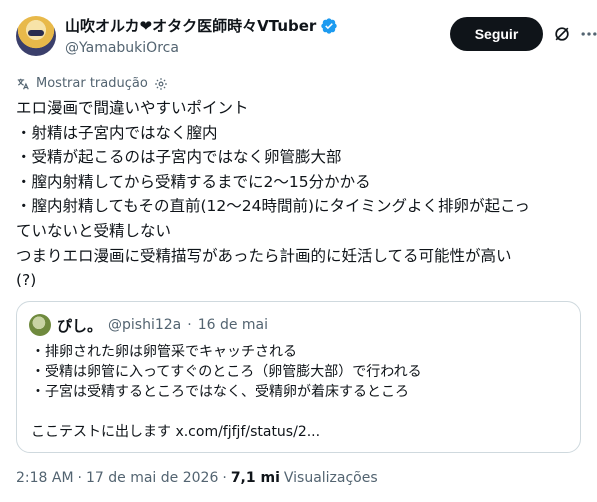 The image size is (597, 502). I want to click on quote-header: ぴし。 @pishi12a · 16 de mai, so click(148, 325).